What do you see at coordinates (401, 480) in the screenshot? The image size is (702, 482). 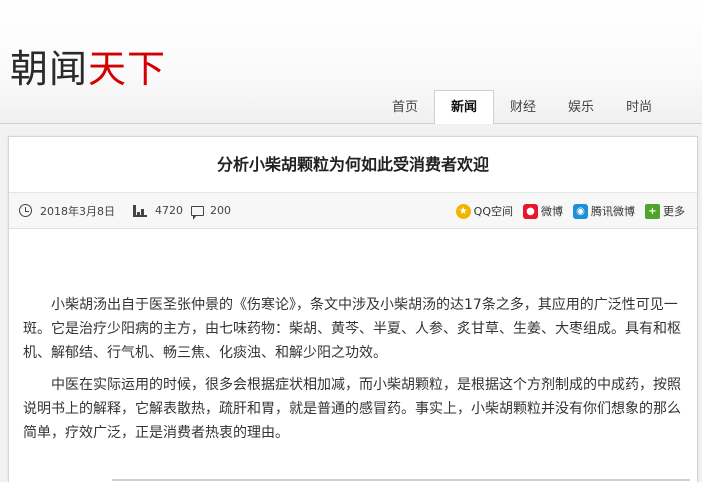 I see `divider` at bounding box center [401, 480].